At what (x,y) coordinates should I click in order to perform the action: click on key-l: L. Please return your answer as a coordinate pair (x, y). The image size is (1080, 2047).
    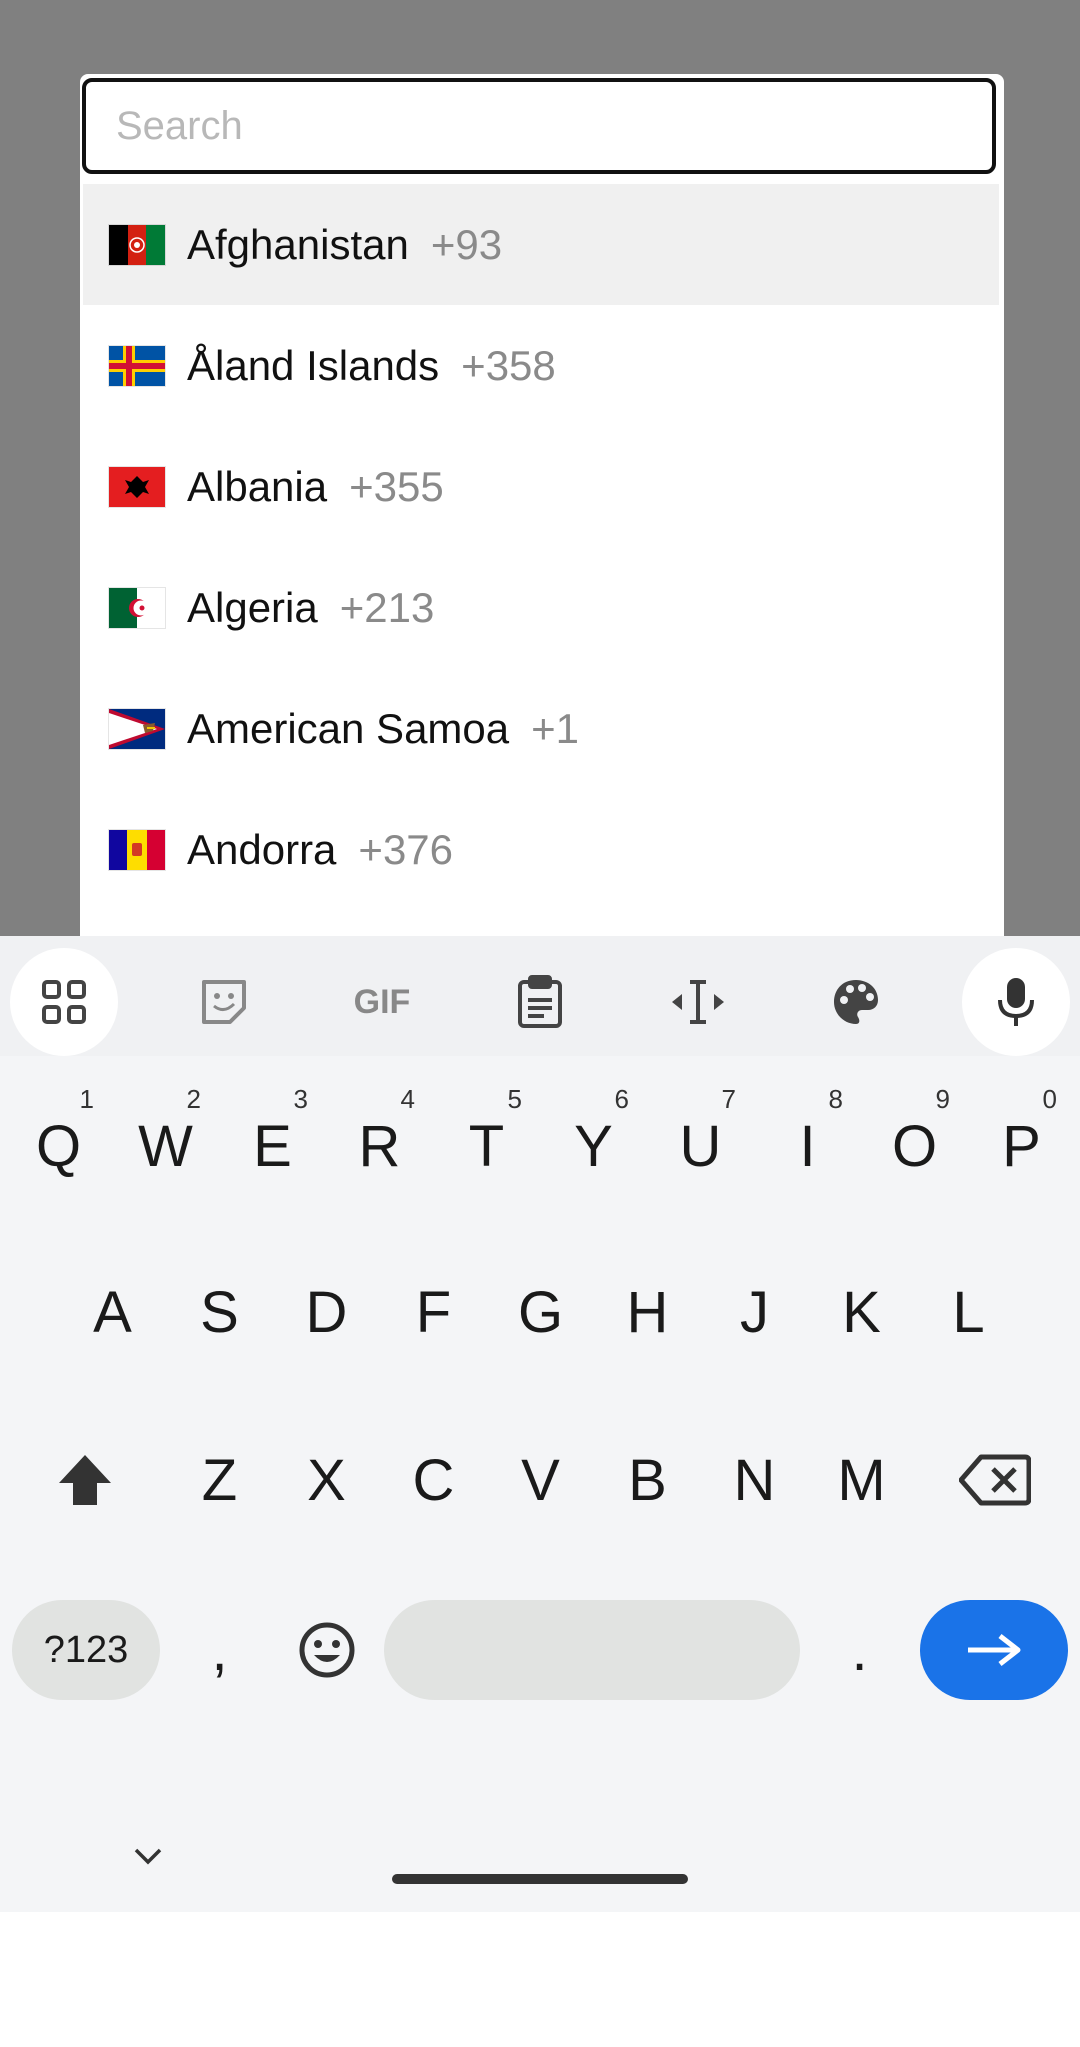
    Looking at the image, I should click on (968, 1312).